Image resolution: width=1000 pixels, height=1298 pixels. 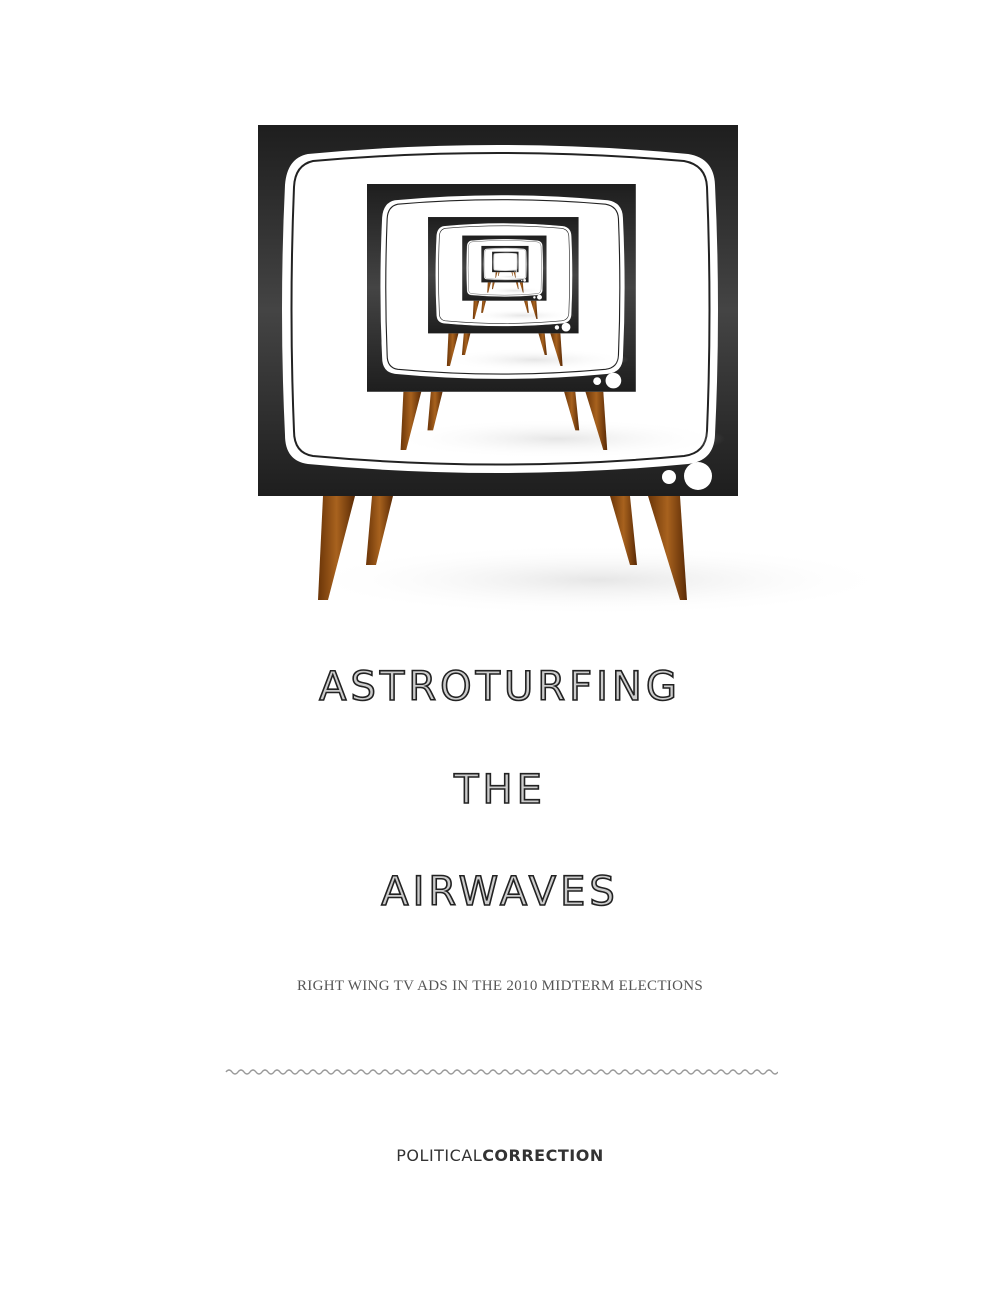 I want to click on title-line-2: THE, so click(x=499, y=790).